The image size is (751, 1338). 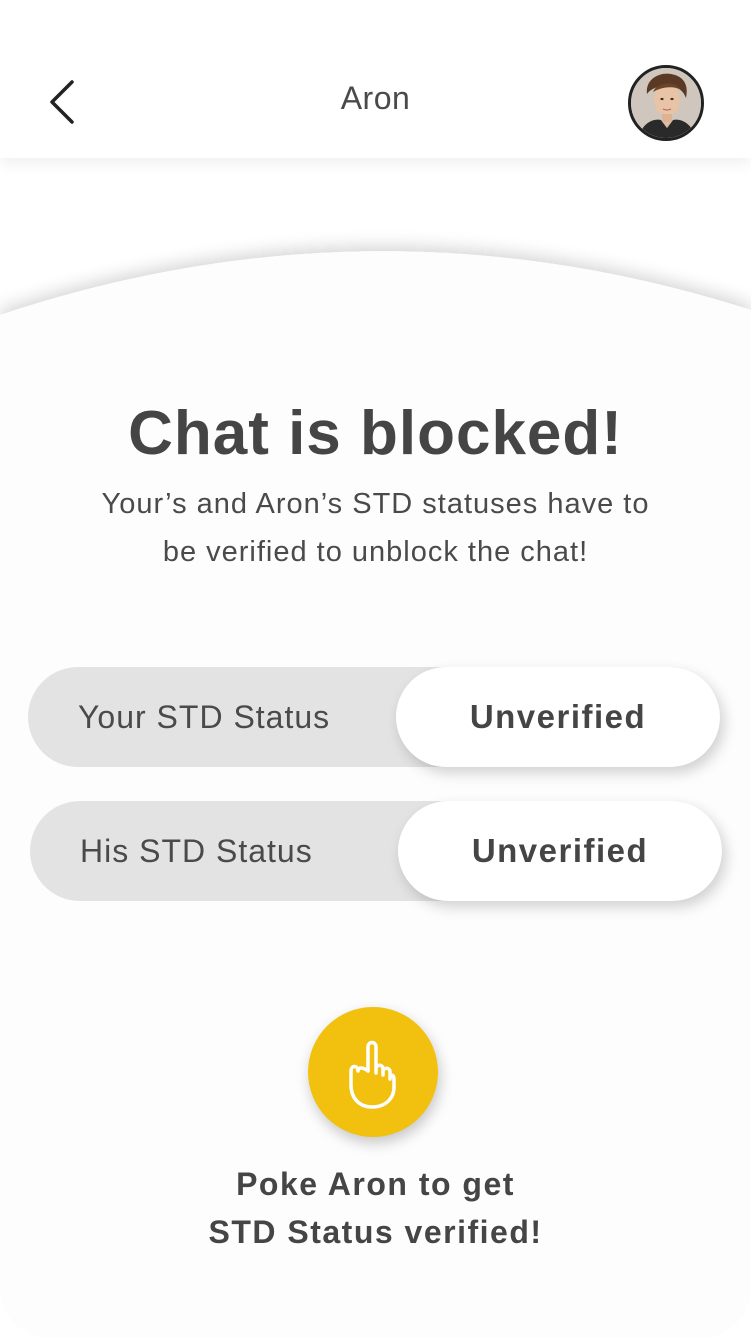 I want to click on chat-blocked-heading: Chat is blocked!, so click(x=375, y=433).